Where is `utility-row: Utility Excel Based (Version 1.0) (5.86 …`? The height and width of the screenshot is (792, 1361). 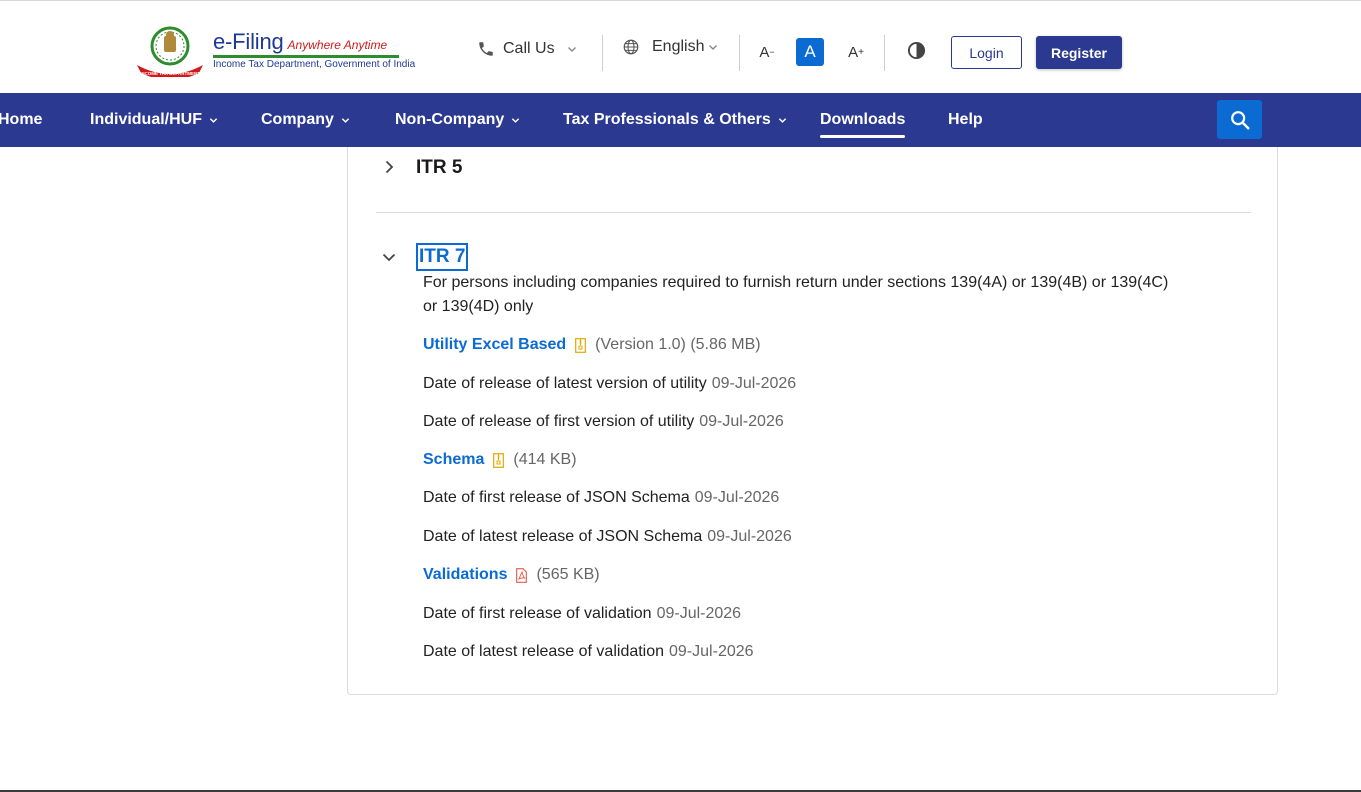
utility-row: Utility Excel Based (Version 1.0) (5.86 … is located at coordinates (592, 345).